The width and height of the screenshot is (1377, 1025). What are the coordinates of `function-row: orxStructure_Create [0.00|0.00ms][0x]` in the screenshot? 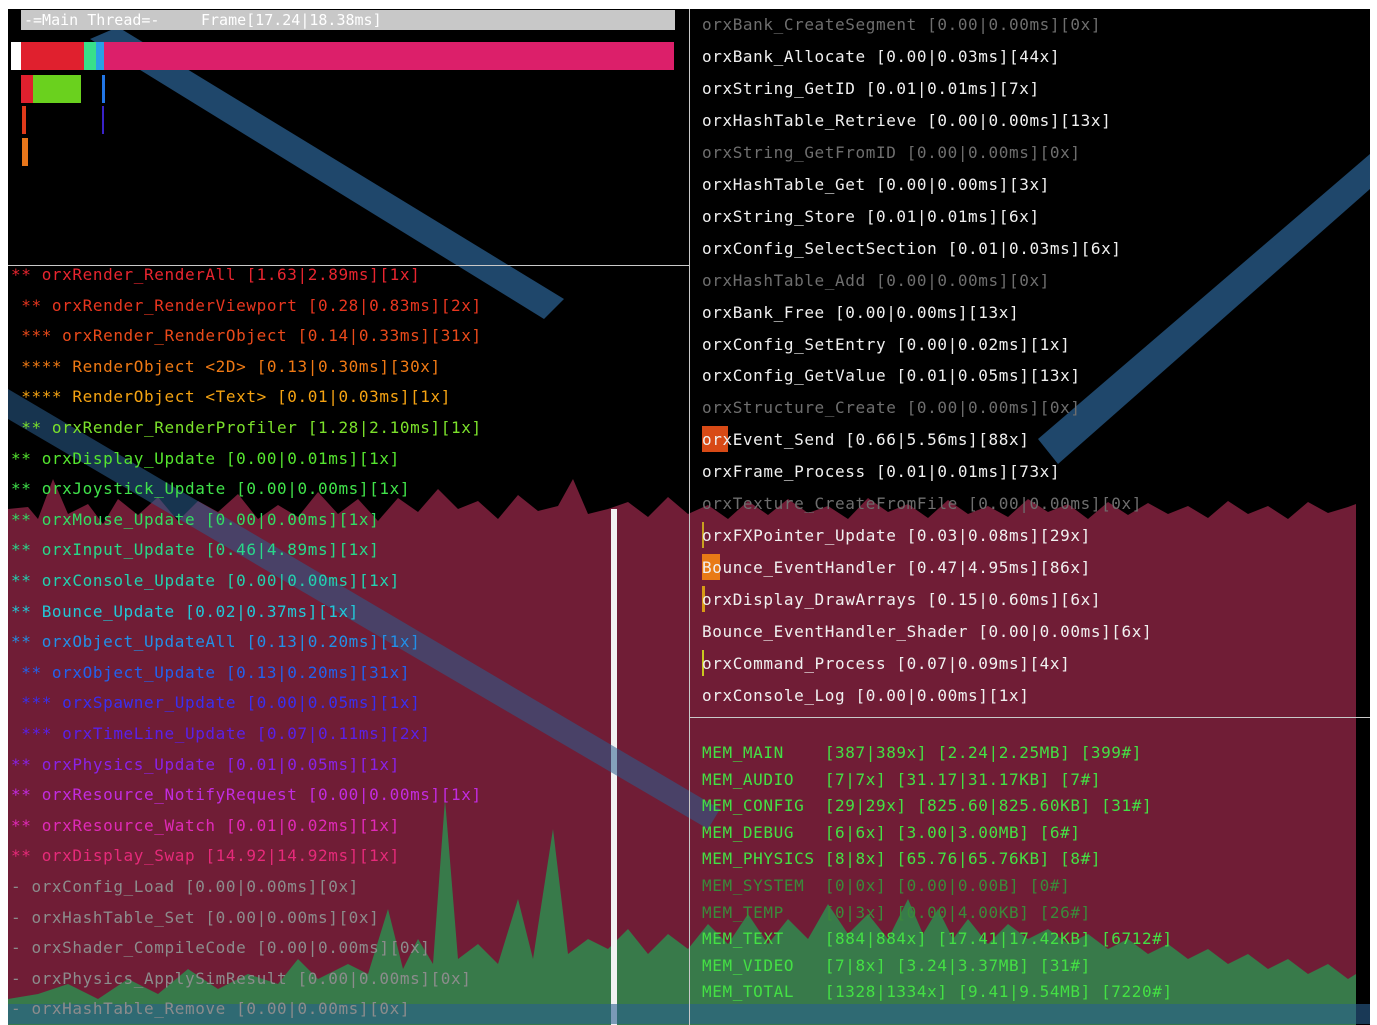 It's located at (891, 408).